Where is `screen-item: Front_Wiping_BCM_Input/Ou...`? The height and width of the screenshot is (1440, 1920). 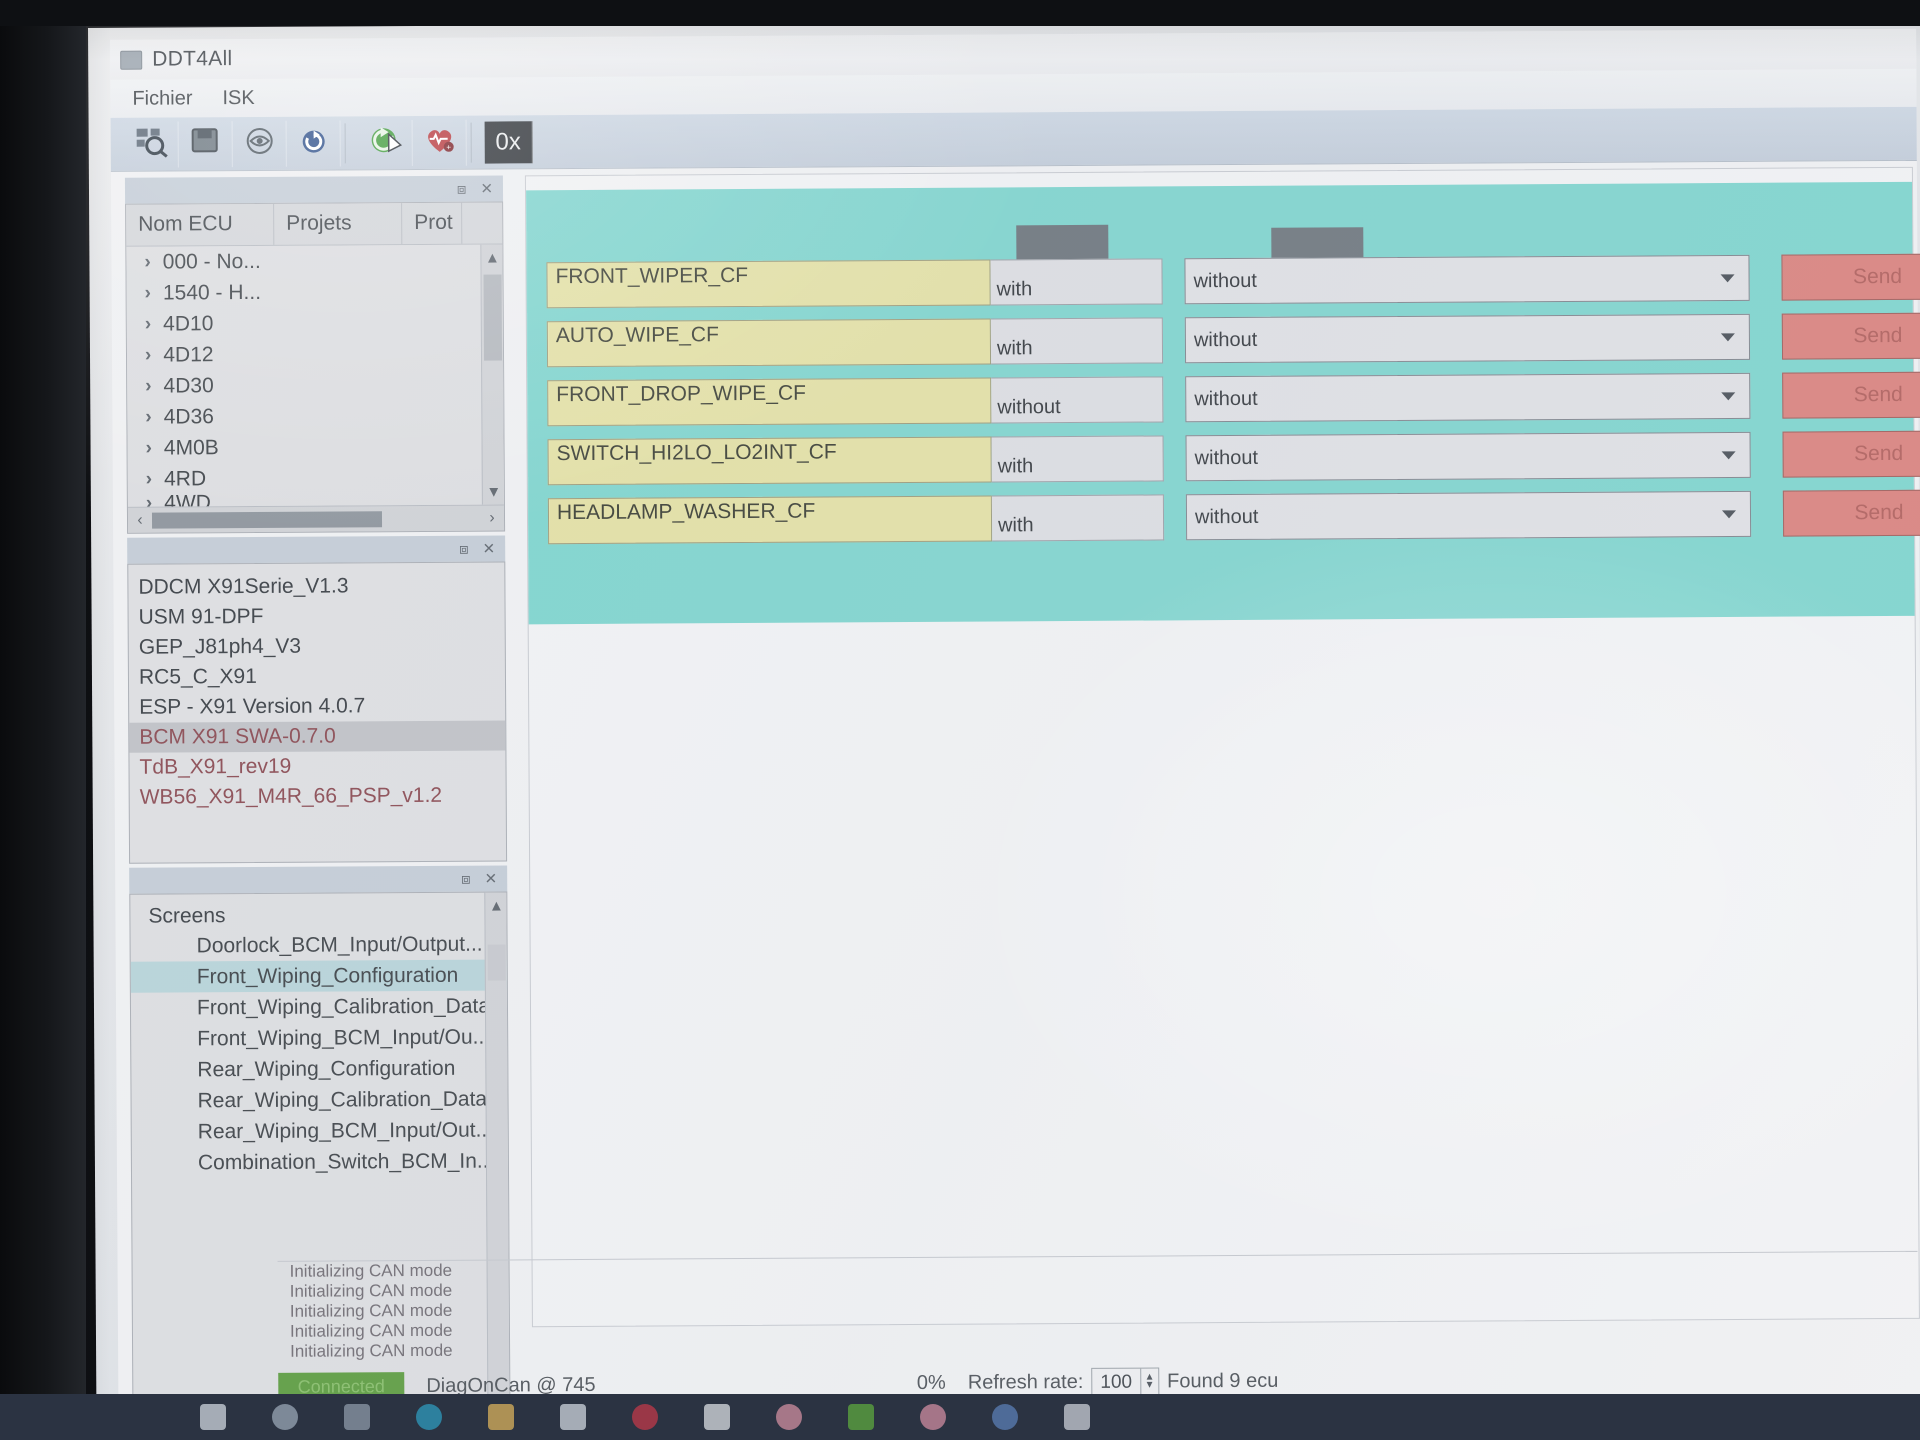 screen-item: Front_Wiping_BCM_Input/Ou... is located at coordinates (319, 1037).